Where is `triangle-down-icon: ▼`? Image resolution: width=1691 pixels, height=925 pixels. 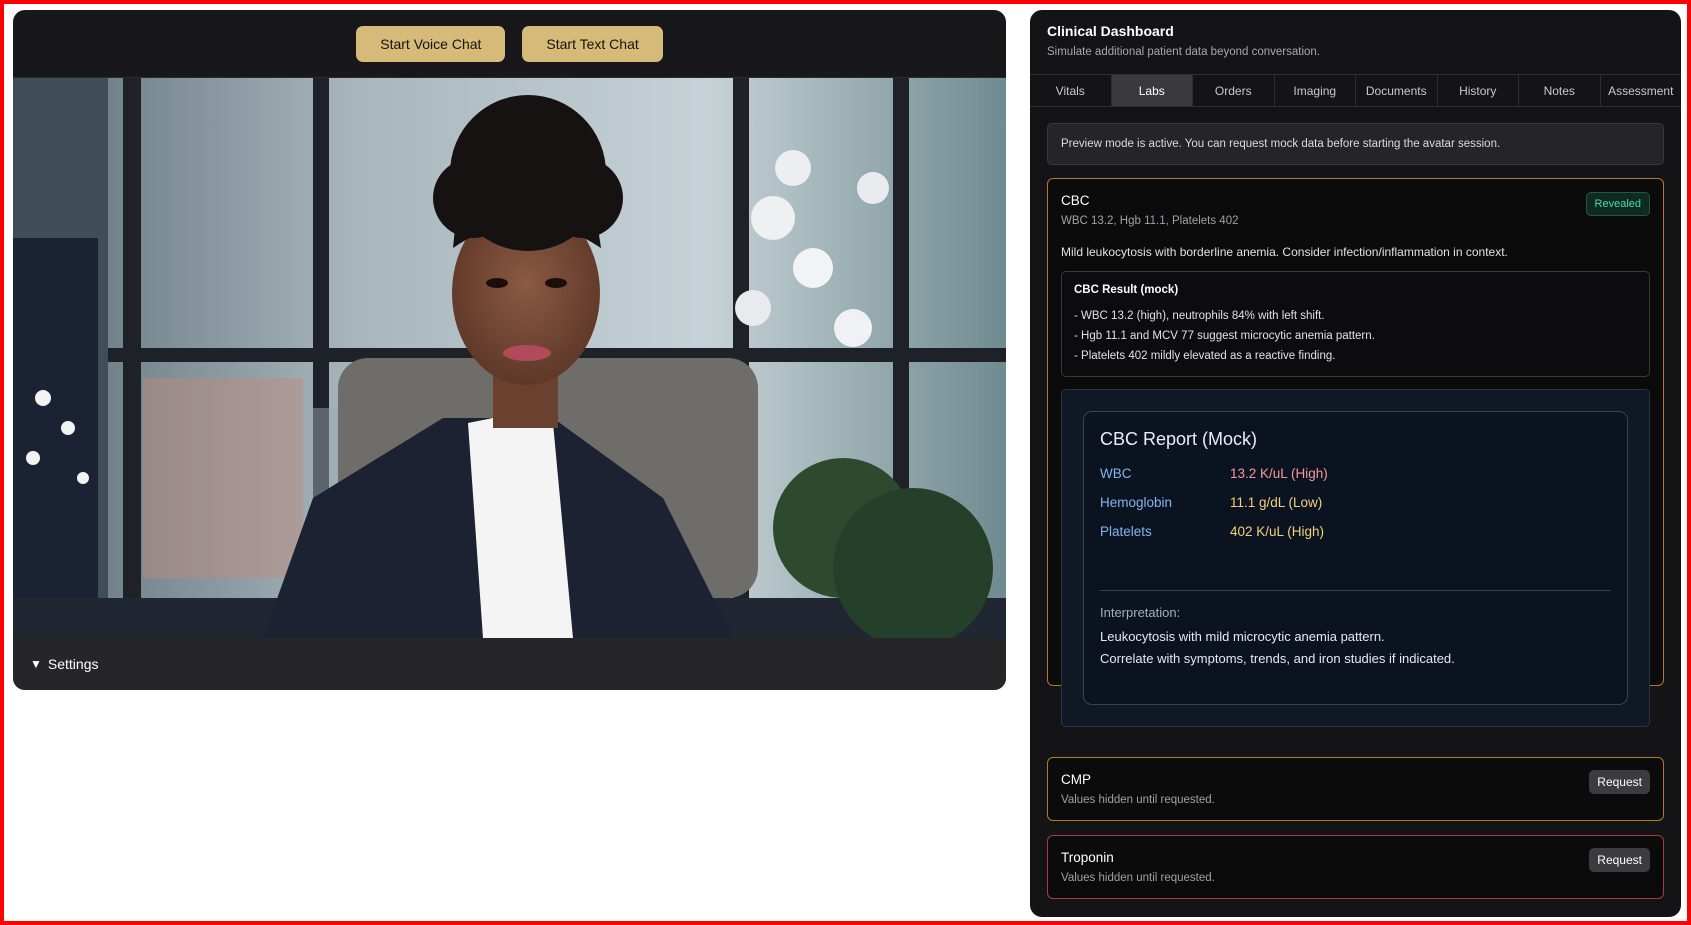 triangle-down-icon: ▼ is located at coordinates (36, 664).